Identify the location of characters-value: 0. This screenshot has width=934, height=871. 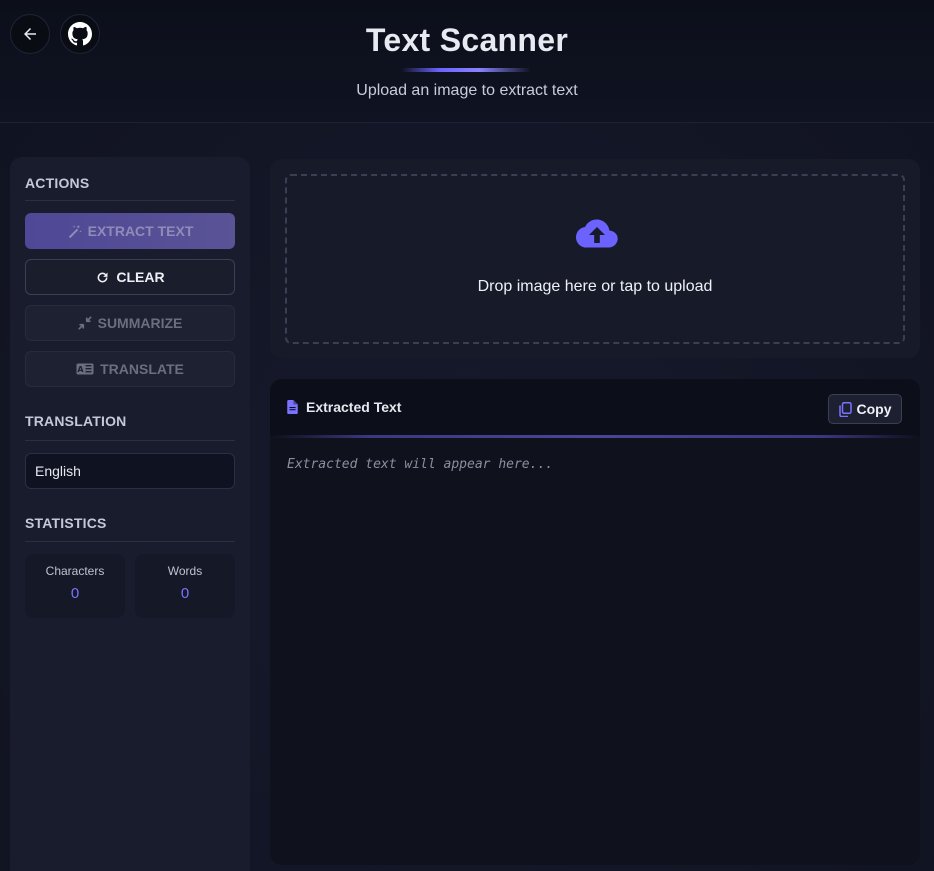
(75, 593).